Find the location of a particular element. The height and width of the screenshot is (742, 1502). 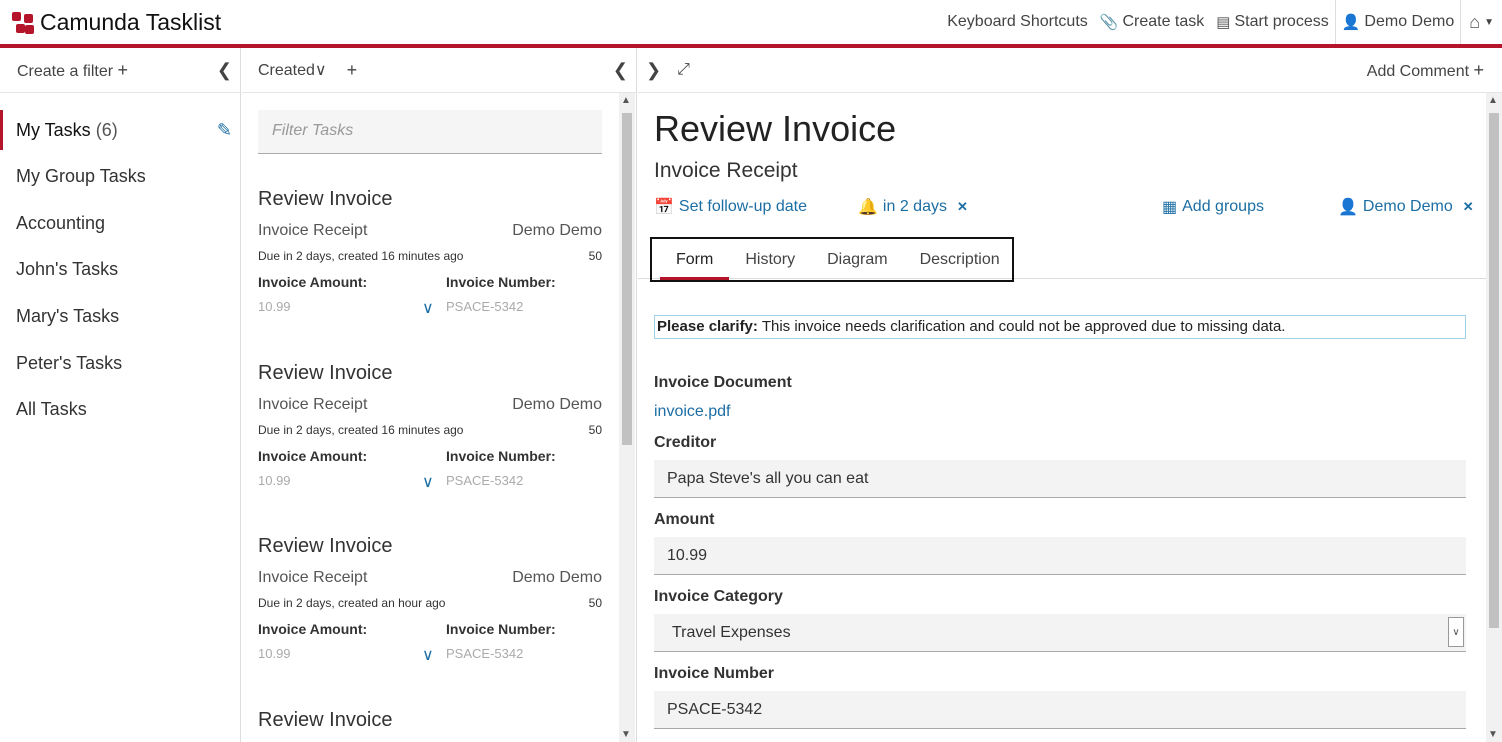

tab-form: Form is located at coordinates (695, 259).